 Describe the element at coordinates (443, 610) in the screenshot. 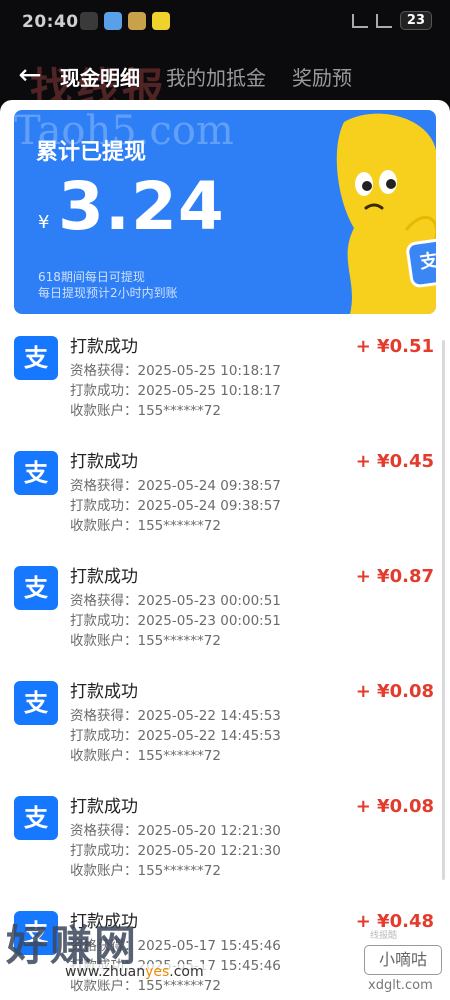

I see `scrollbar` at that location.